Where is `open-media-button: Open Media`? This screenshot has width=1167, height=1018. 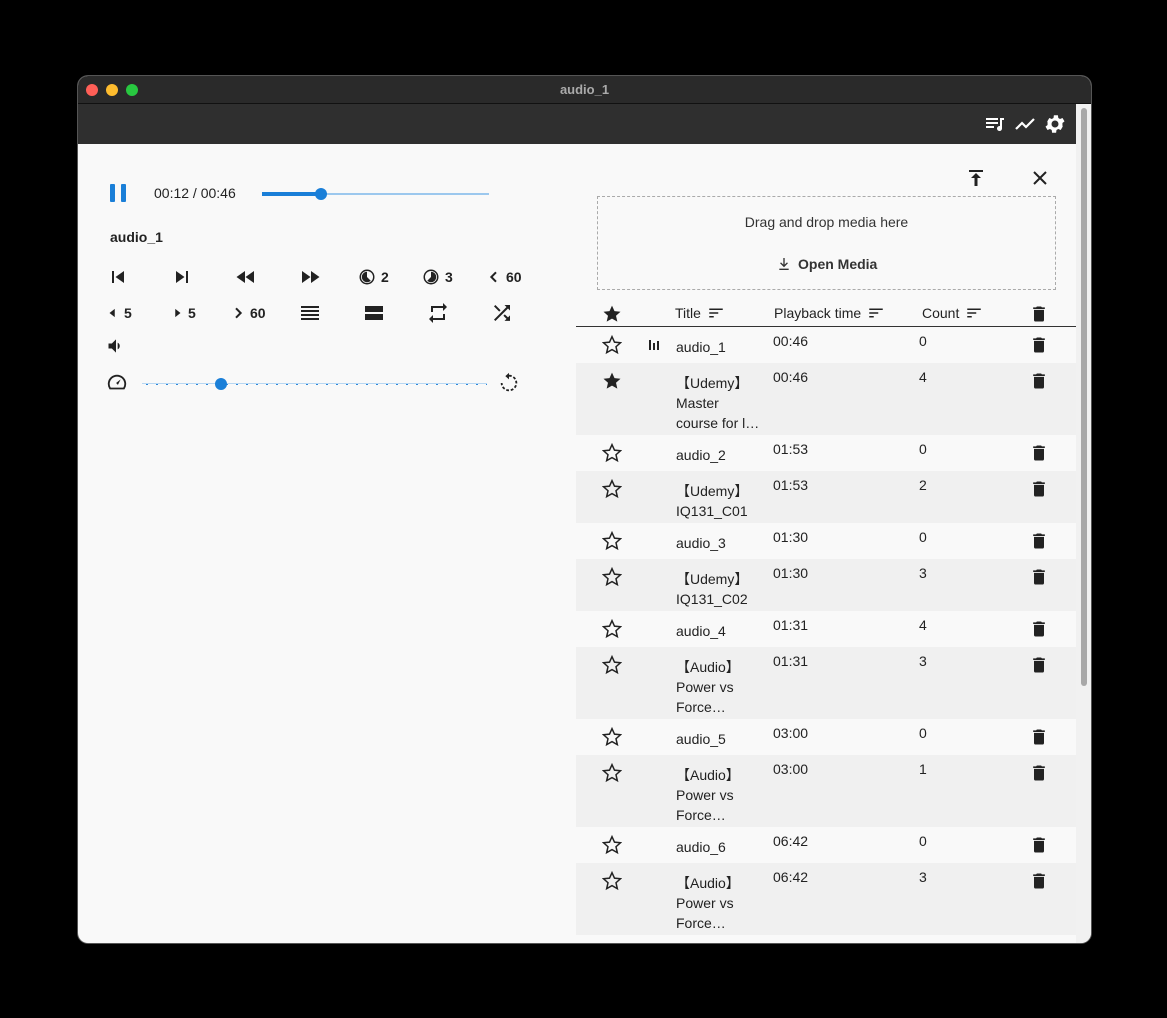
open-media-button: Open Media is located at coordinates (826, 264).